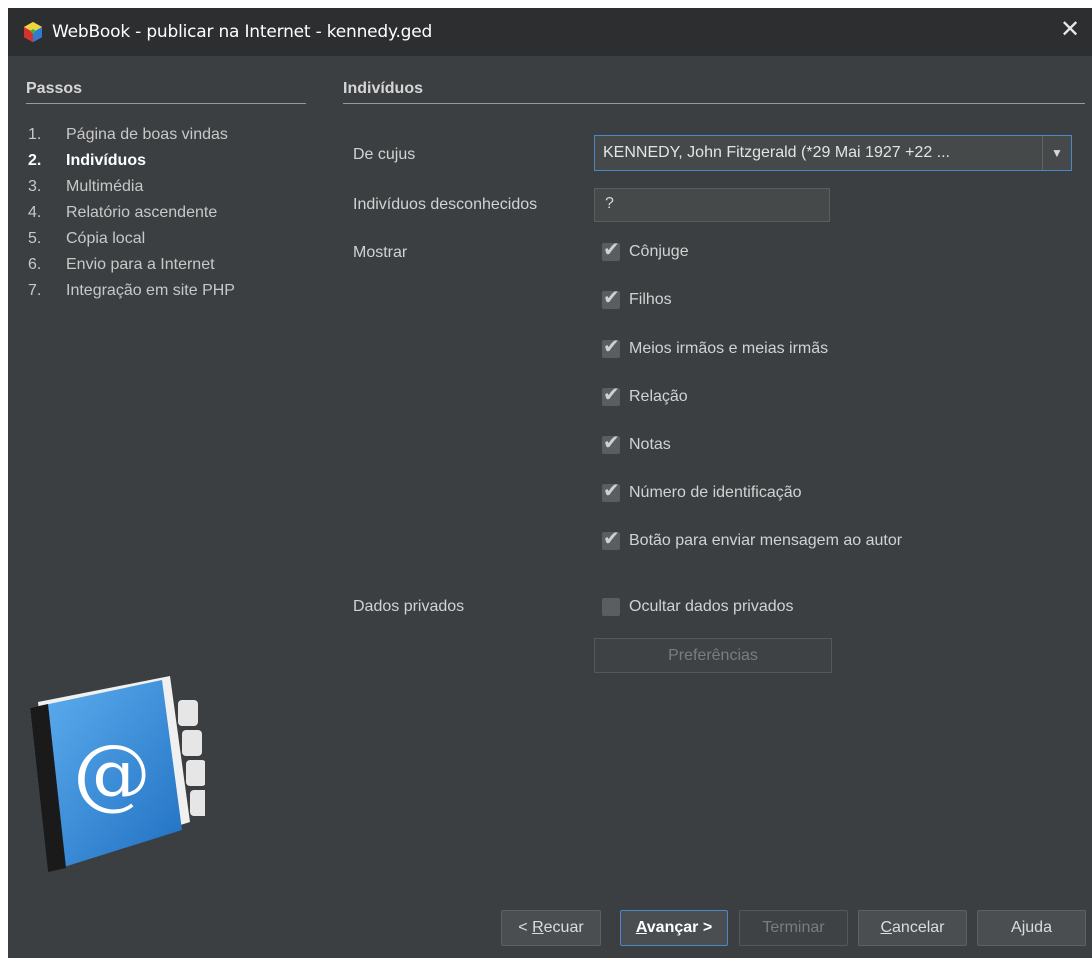  I want to click on next-button: Avançar >, so click(674, 928).